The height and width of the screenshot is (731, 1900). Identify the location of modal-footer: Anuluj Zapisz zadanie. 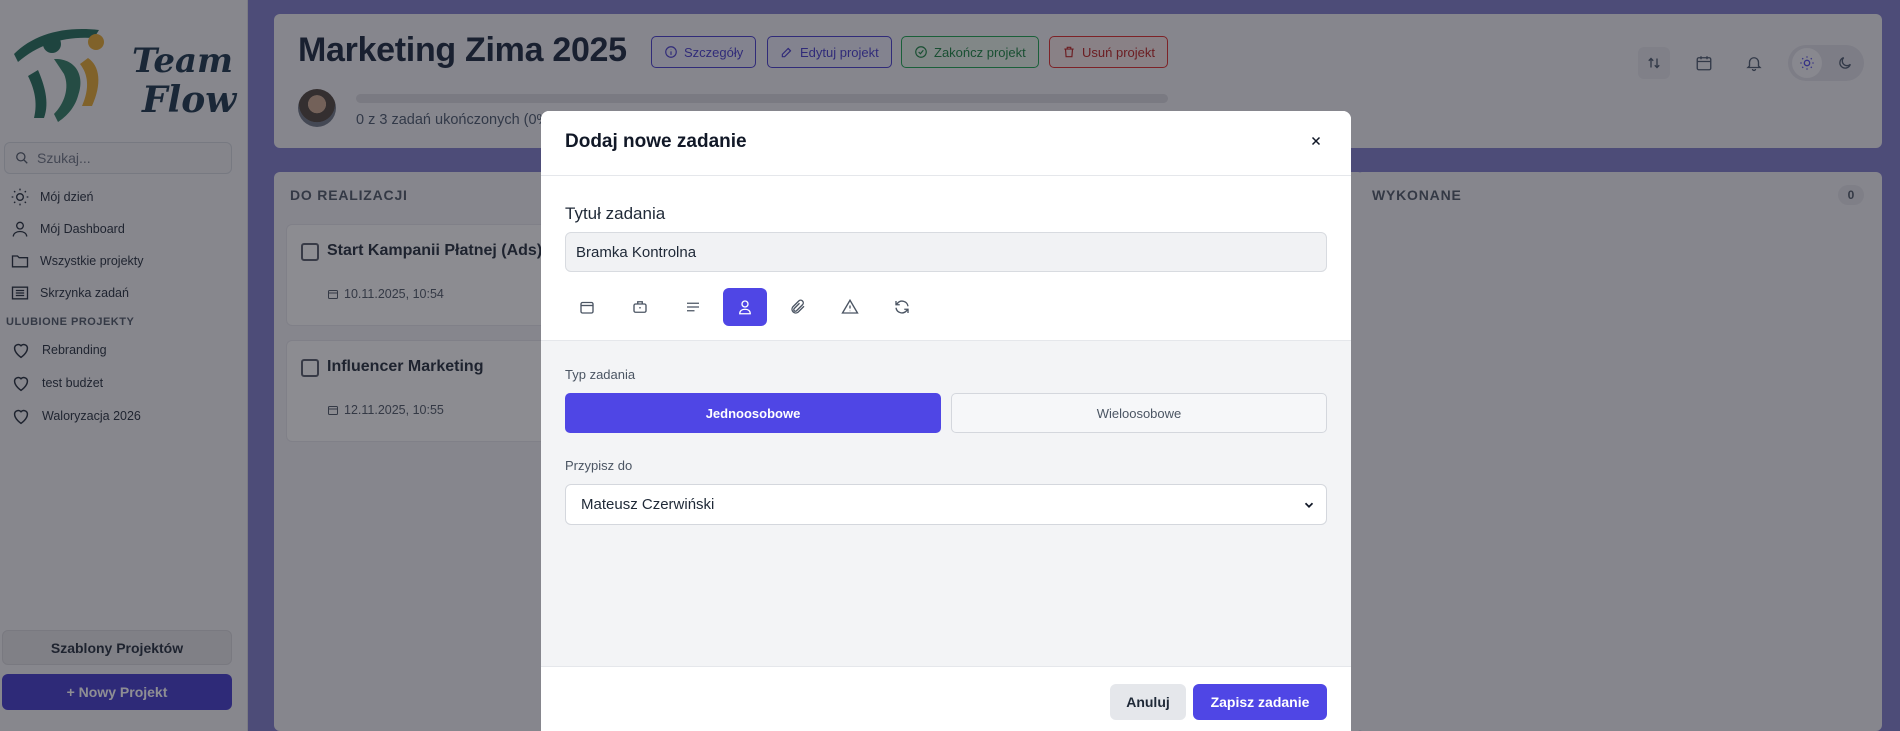
(946, 698).